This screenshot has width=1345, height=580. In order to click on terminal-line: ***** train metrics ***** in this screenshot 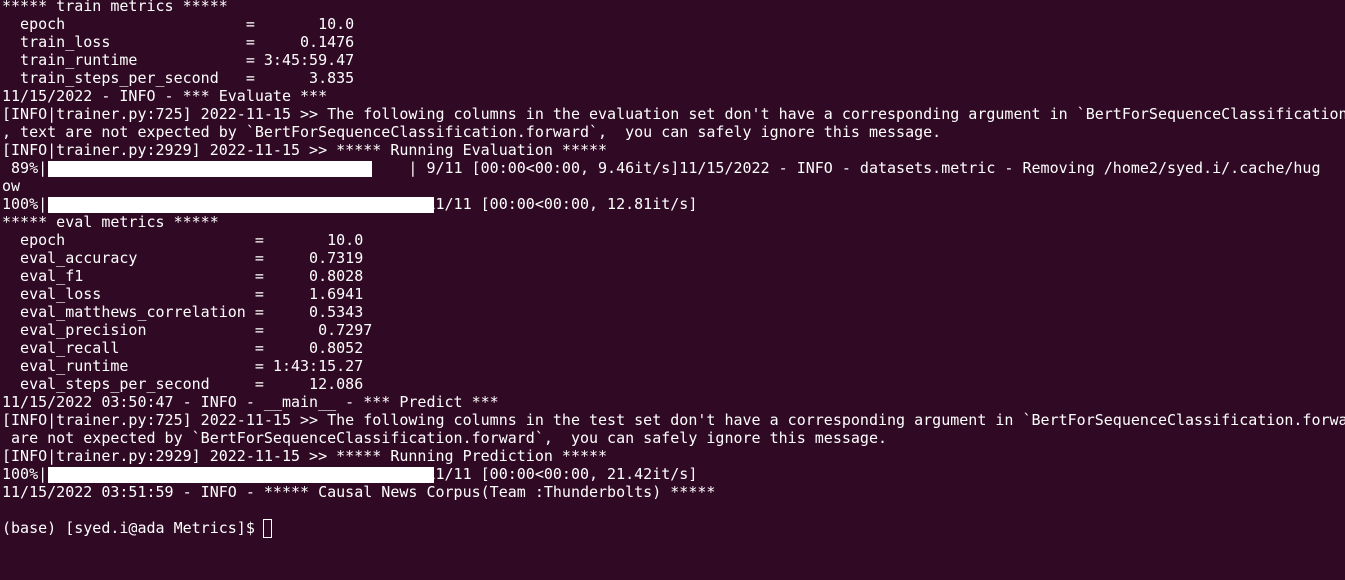, I will do `click(115, 7)`.